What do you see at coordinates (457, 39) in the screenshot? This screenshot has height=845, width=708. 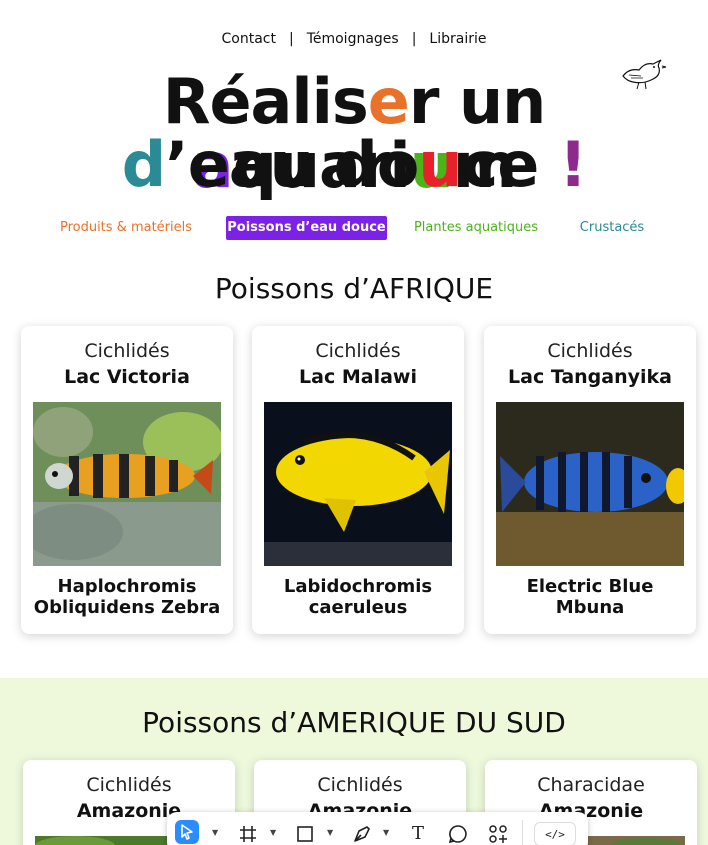 I see `nav-link-librairie: Librairie` at bounding box center [457, 39].